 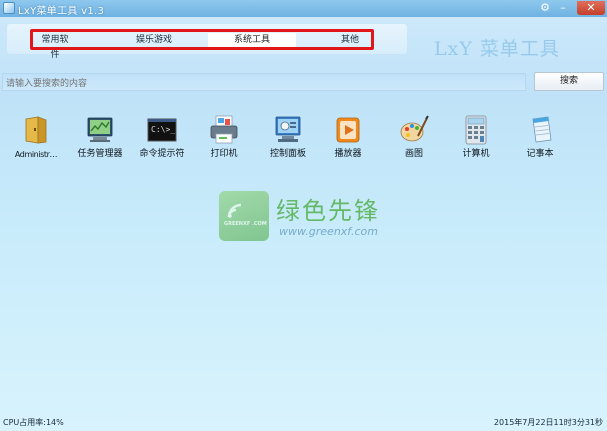 What do you see at coordinates (348, 154) in the screenshot?
I see `app-label: 播放器` at bounding box center [348, 154].